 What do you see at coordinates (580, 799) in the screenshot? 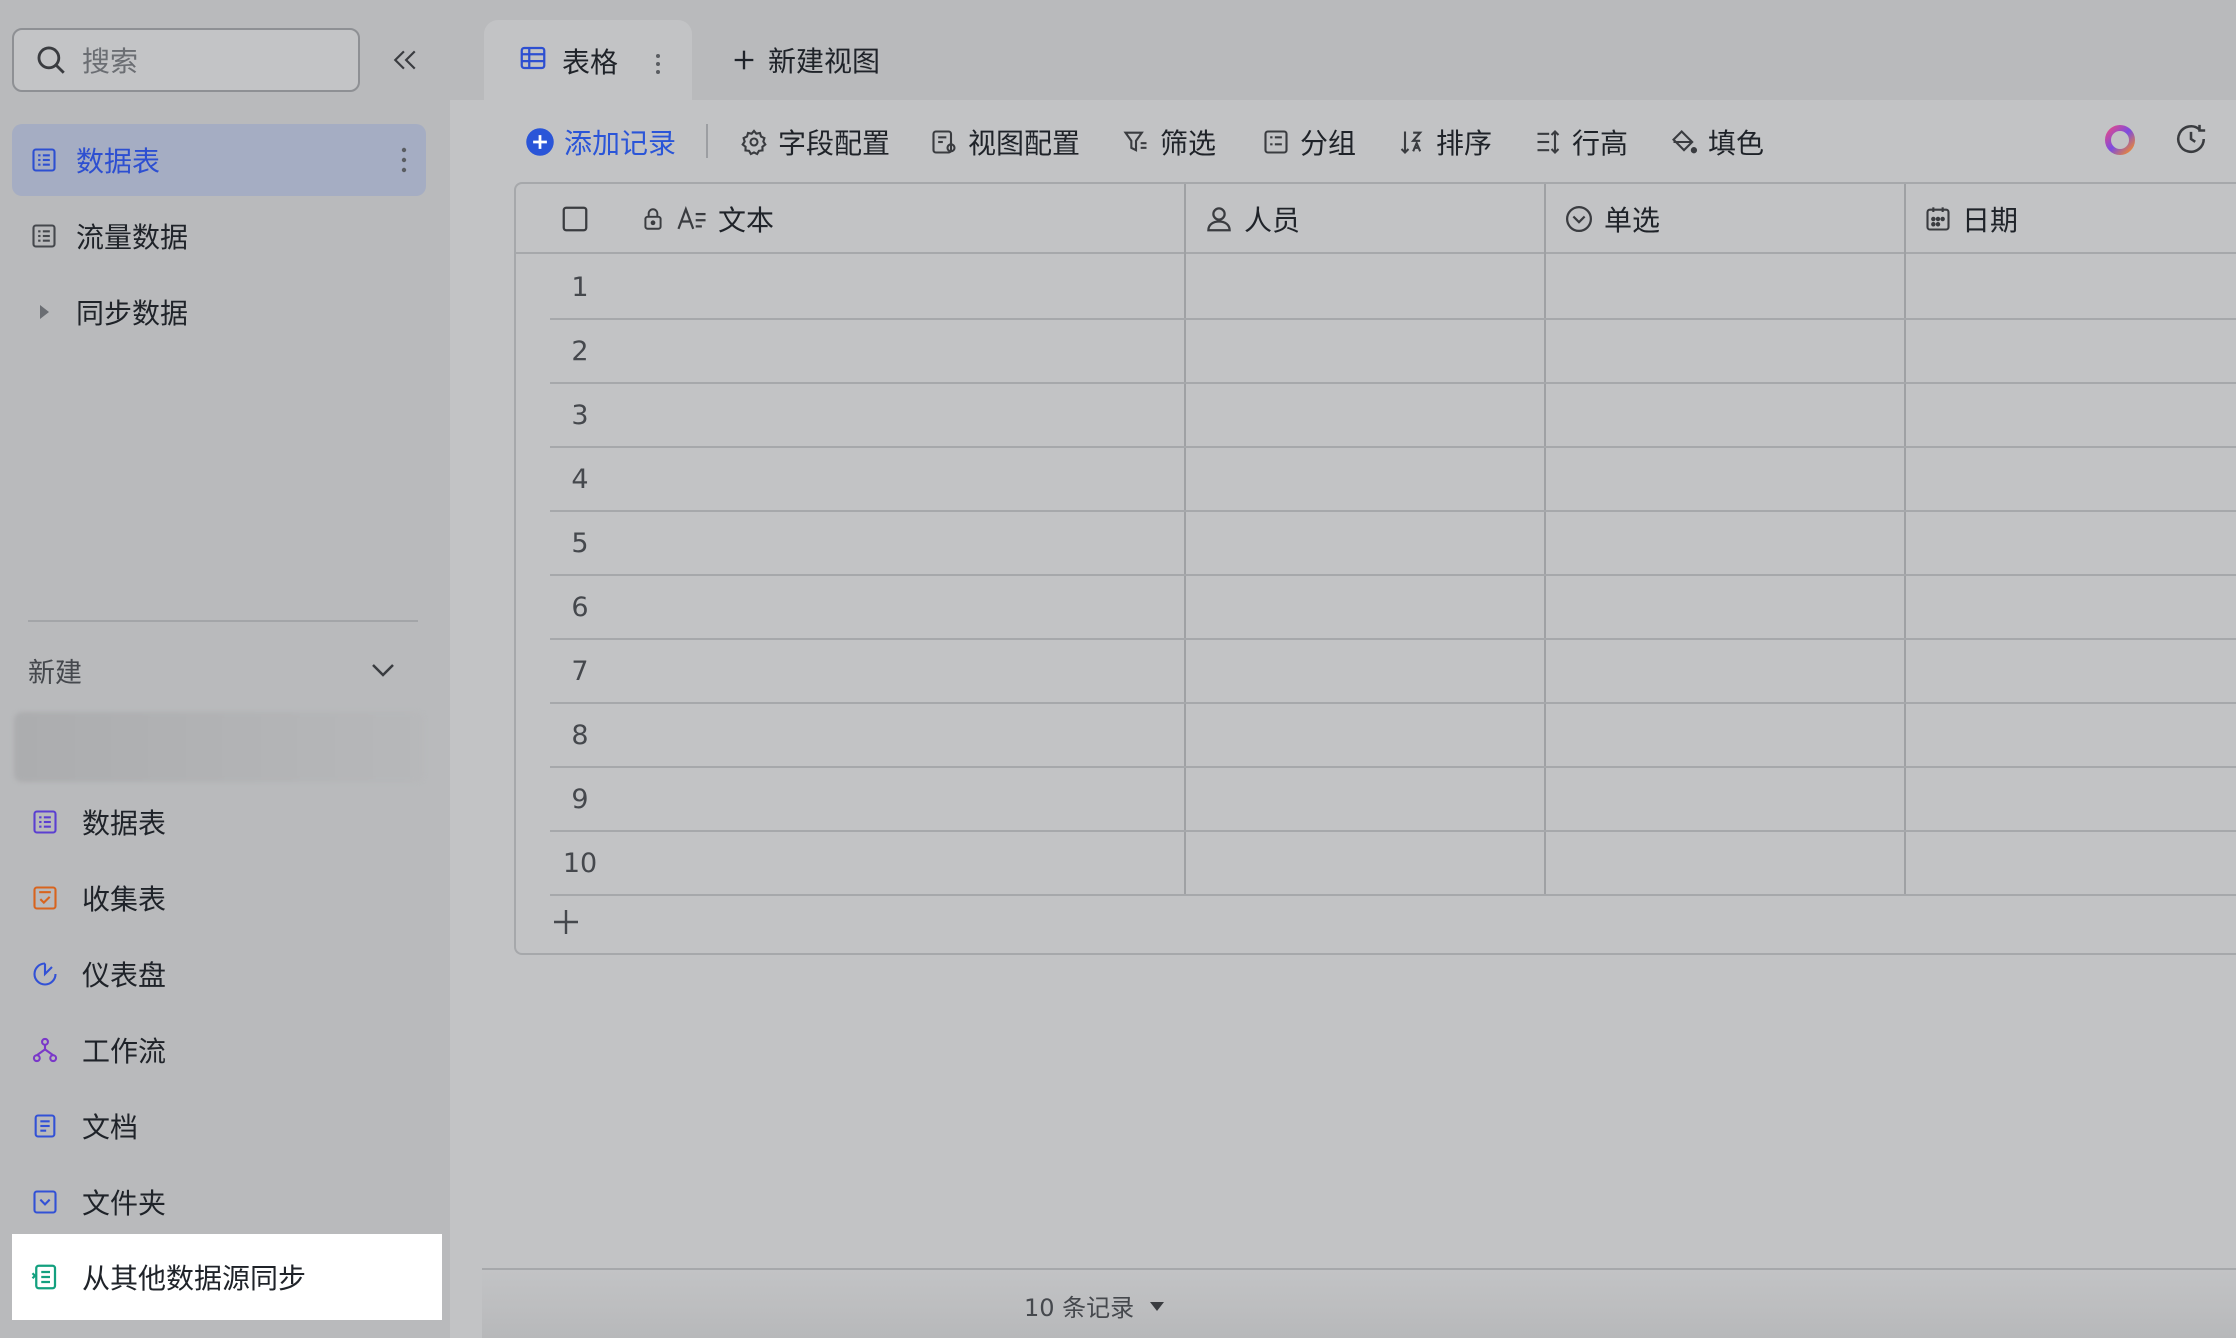
I see `row-number: 9` at bounding box center [580, 799].